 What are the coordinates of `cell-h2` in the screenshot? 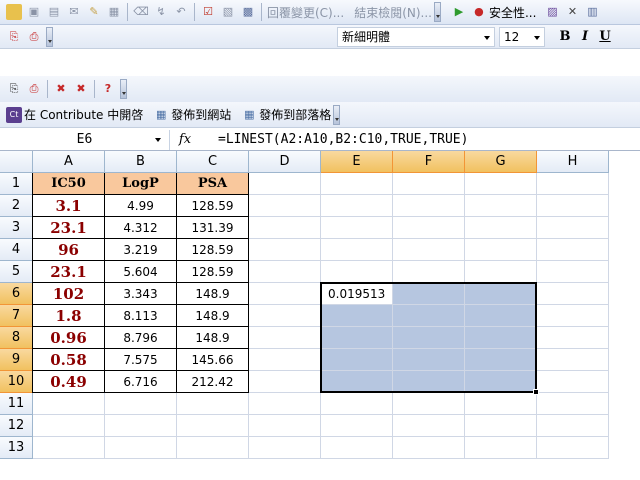 It's located at (573, 206).